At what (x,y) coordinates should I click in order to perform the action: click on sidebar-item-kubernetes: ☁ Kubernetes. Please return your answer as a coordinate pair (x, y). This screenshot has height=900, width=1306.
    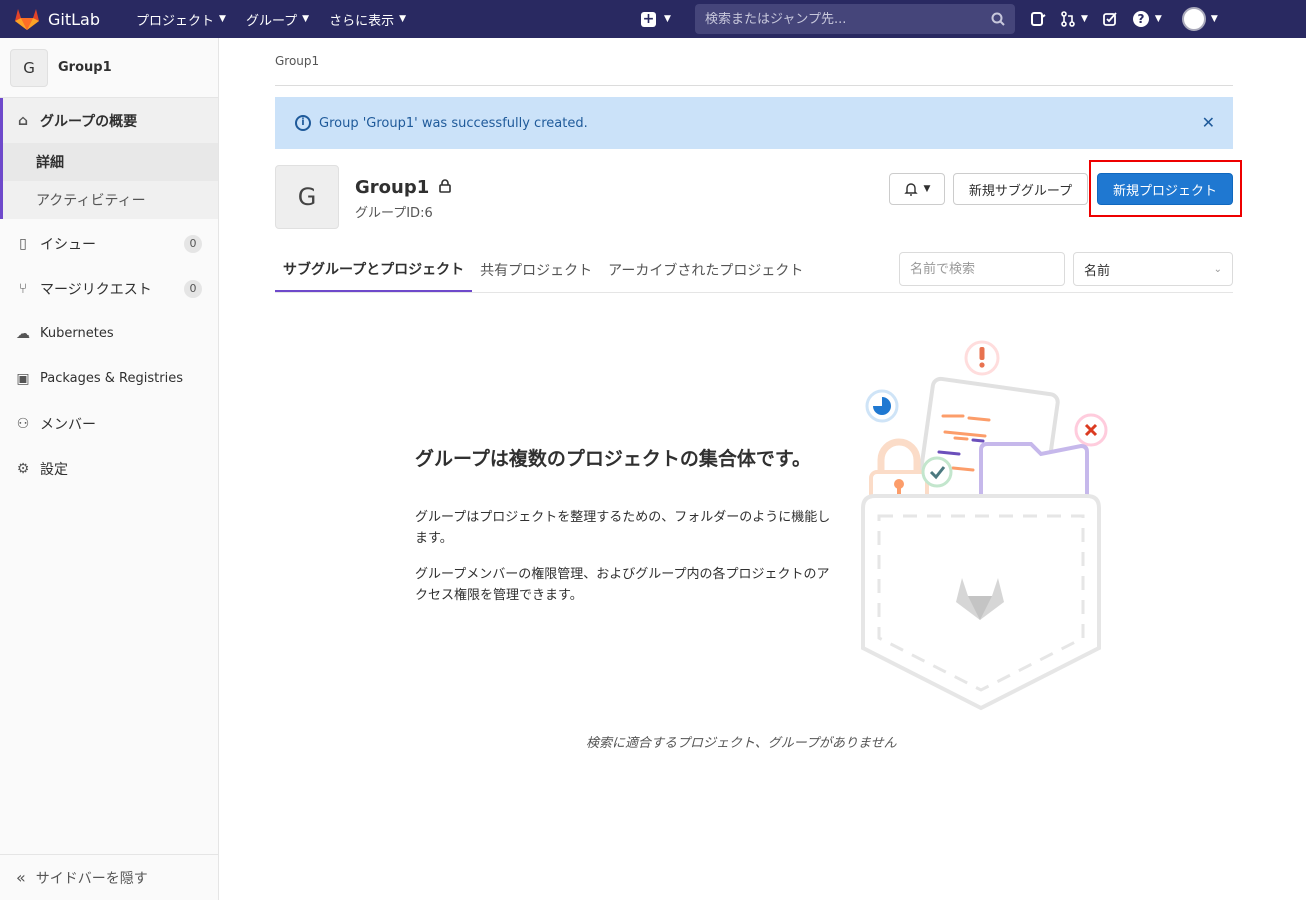
    Looking at the image, I should click on (109, 333).